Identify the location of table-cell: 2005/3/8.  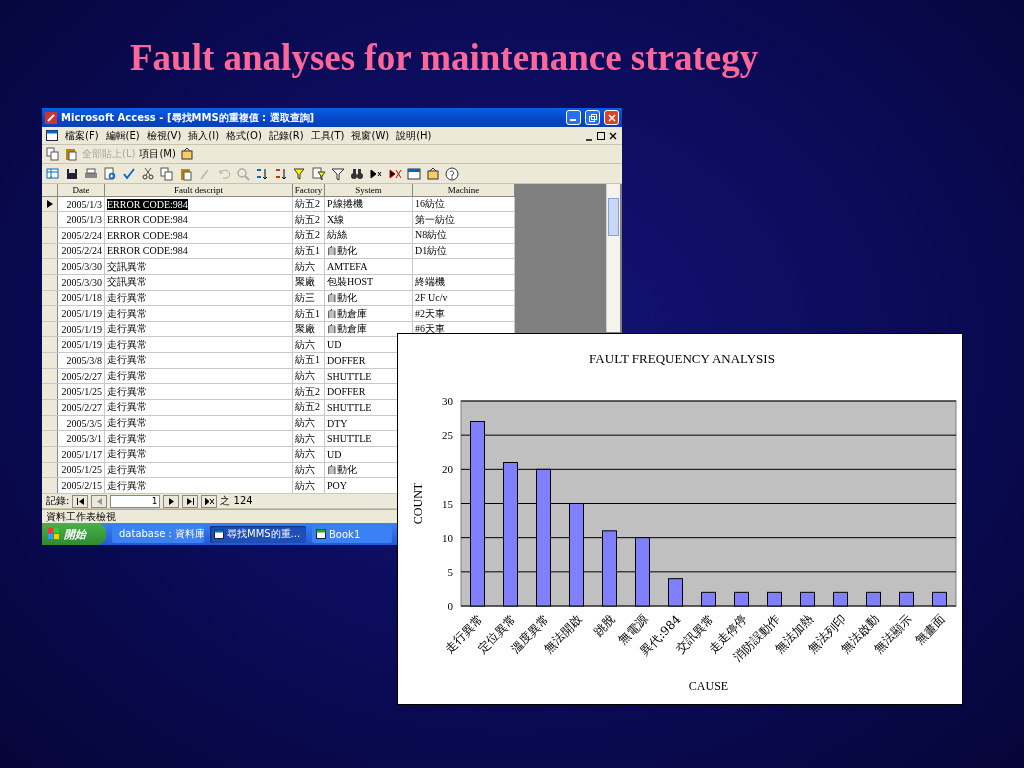
(81, 360).